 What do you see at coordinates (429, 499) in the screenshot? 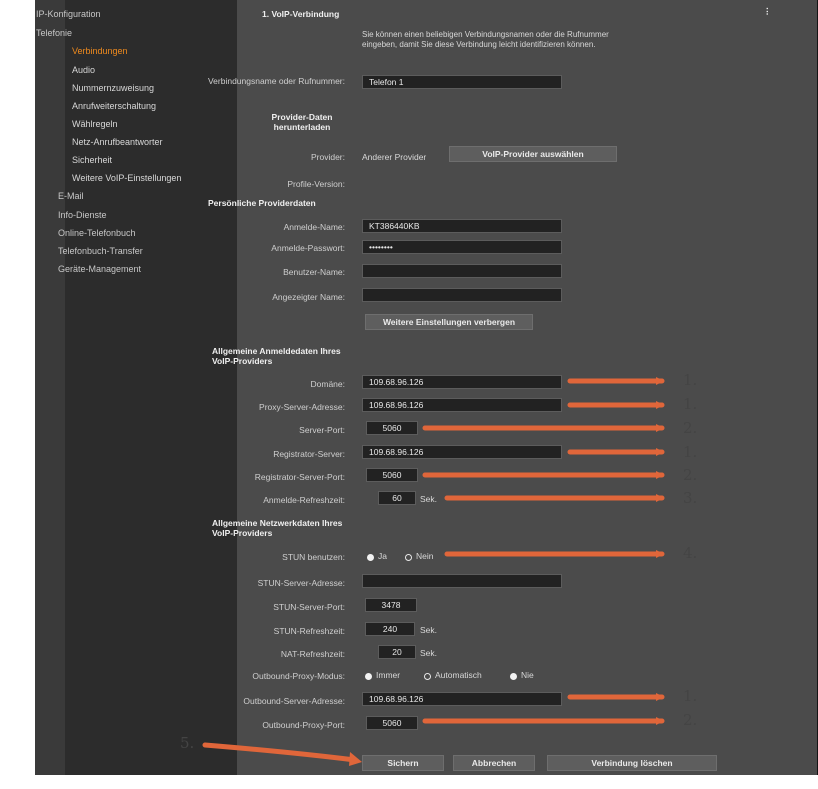
I see `login-refresh-unit: Sek.` at bounding box center [429, 499].